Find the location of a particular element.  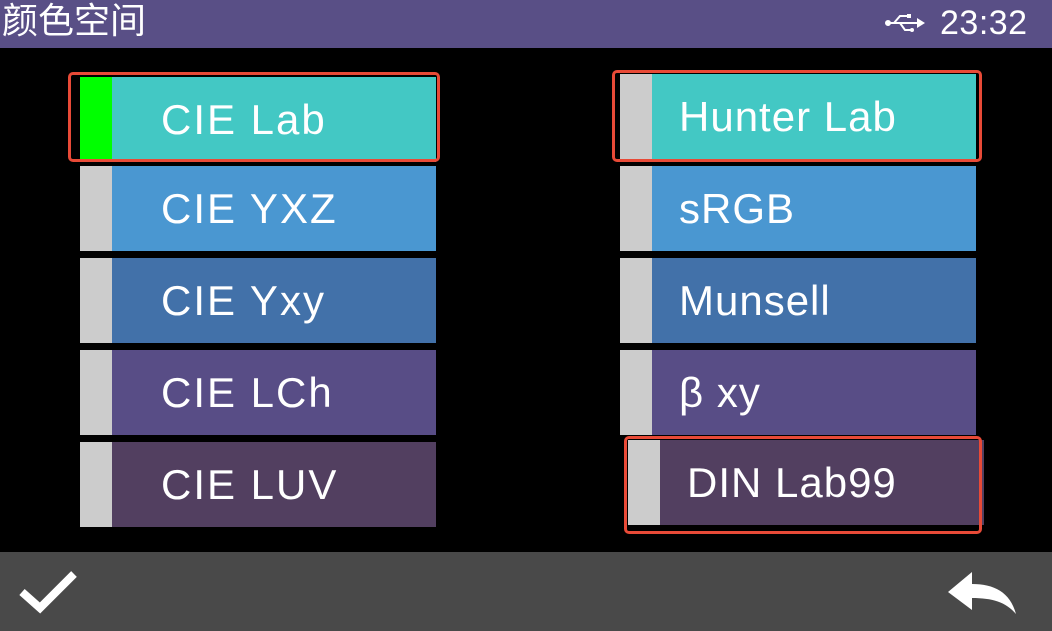

option-label: CIE LUV is located at coordinates (250, 484).